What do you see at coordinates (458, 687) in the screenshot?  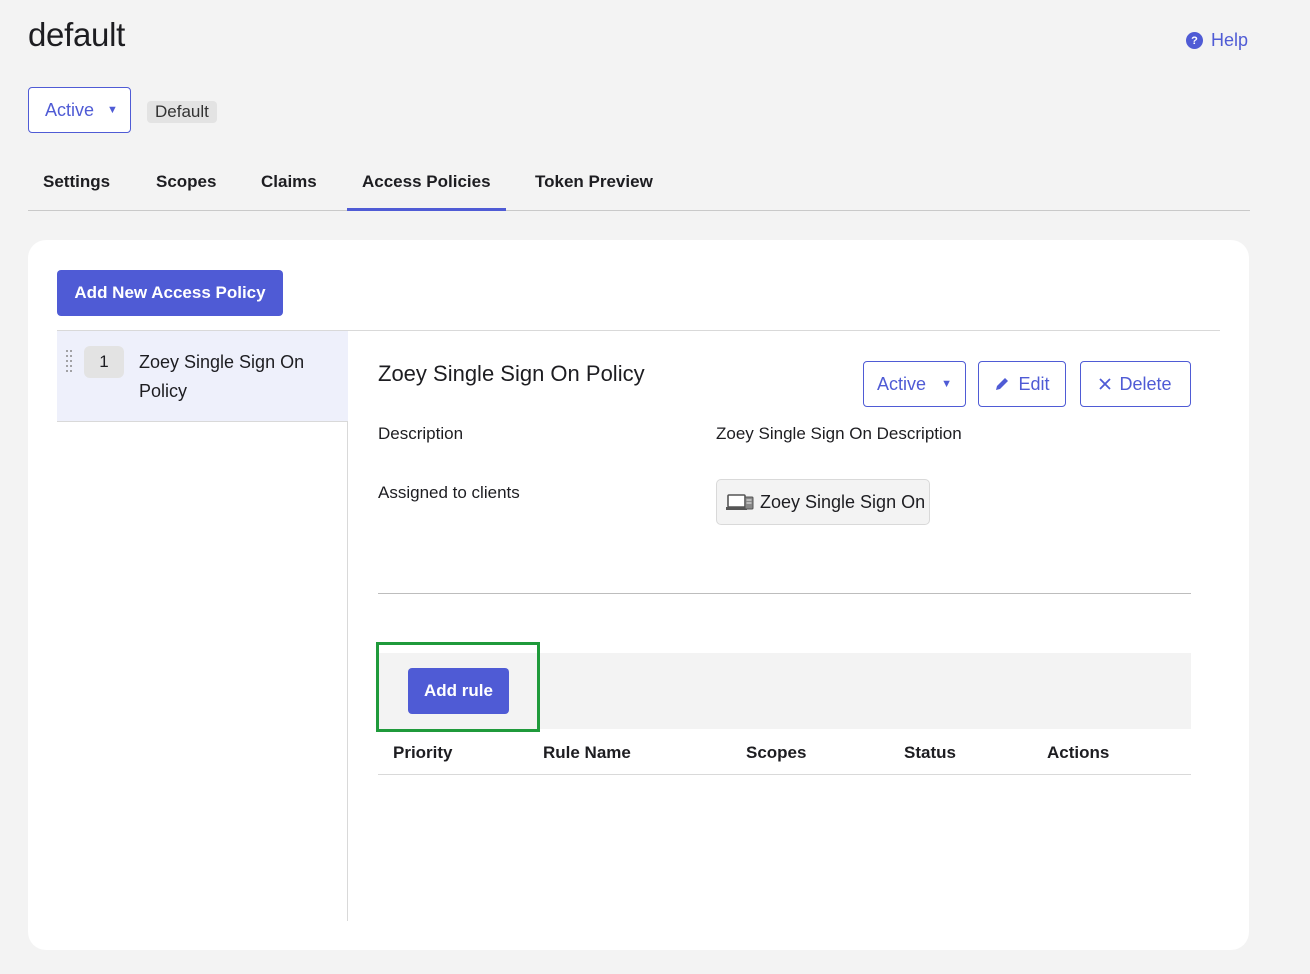 I see `highlight-box` at bounding box center [458, 687].